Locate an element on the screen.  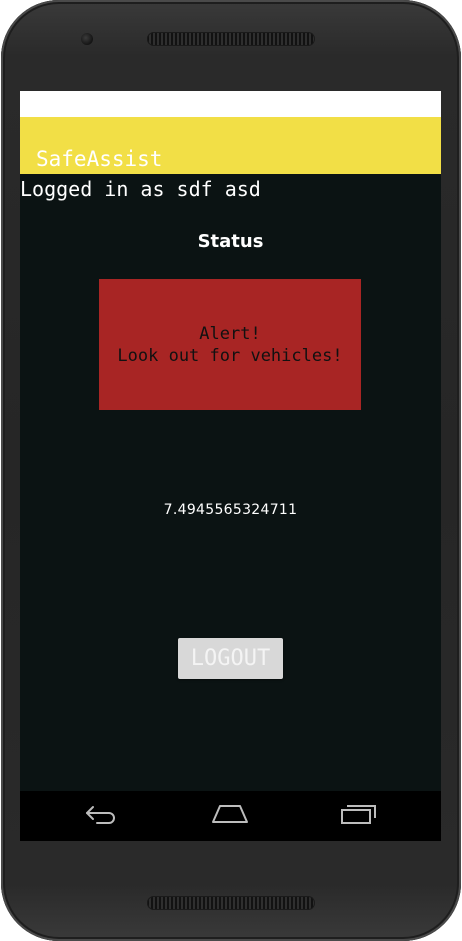
alert-panel: Alert! Look out for vehicles! is located at coordinates (230, 344).